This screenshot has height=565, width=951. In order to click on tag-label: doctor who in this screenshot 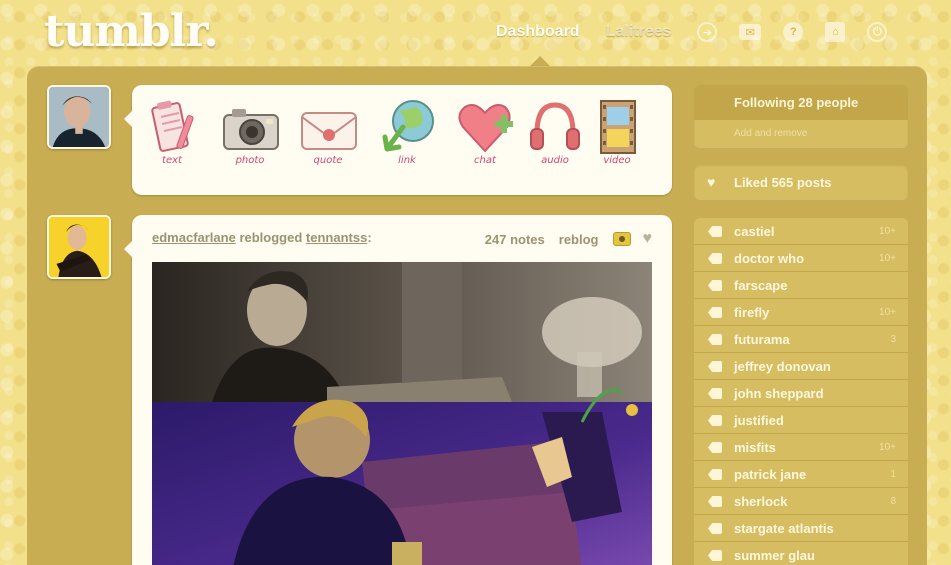, I will do `click(769, 258)`.